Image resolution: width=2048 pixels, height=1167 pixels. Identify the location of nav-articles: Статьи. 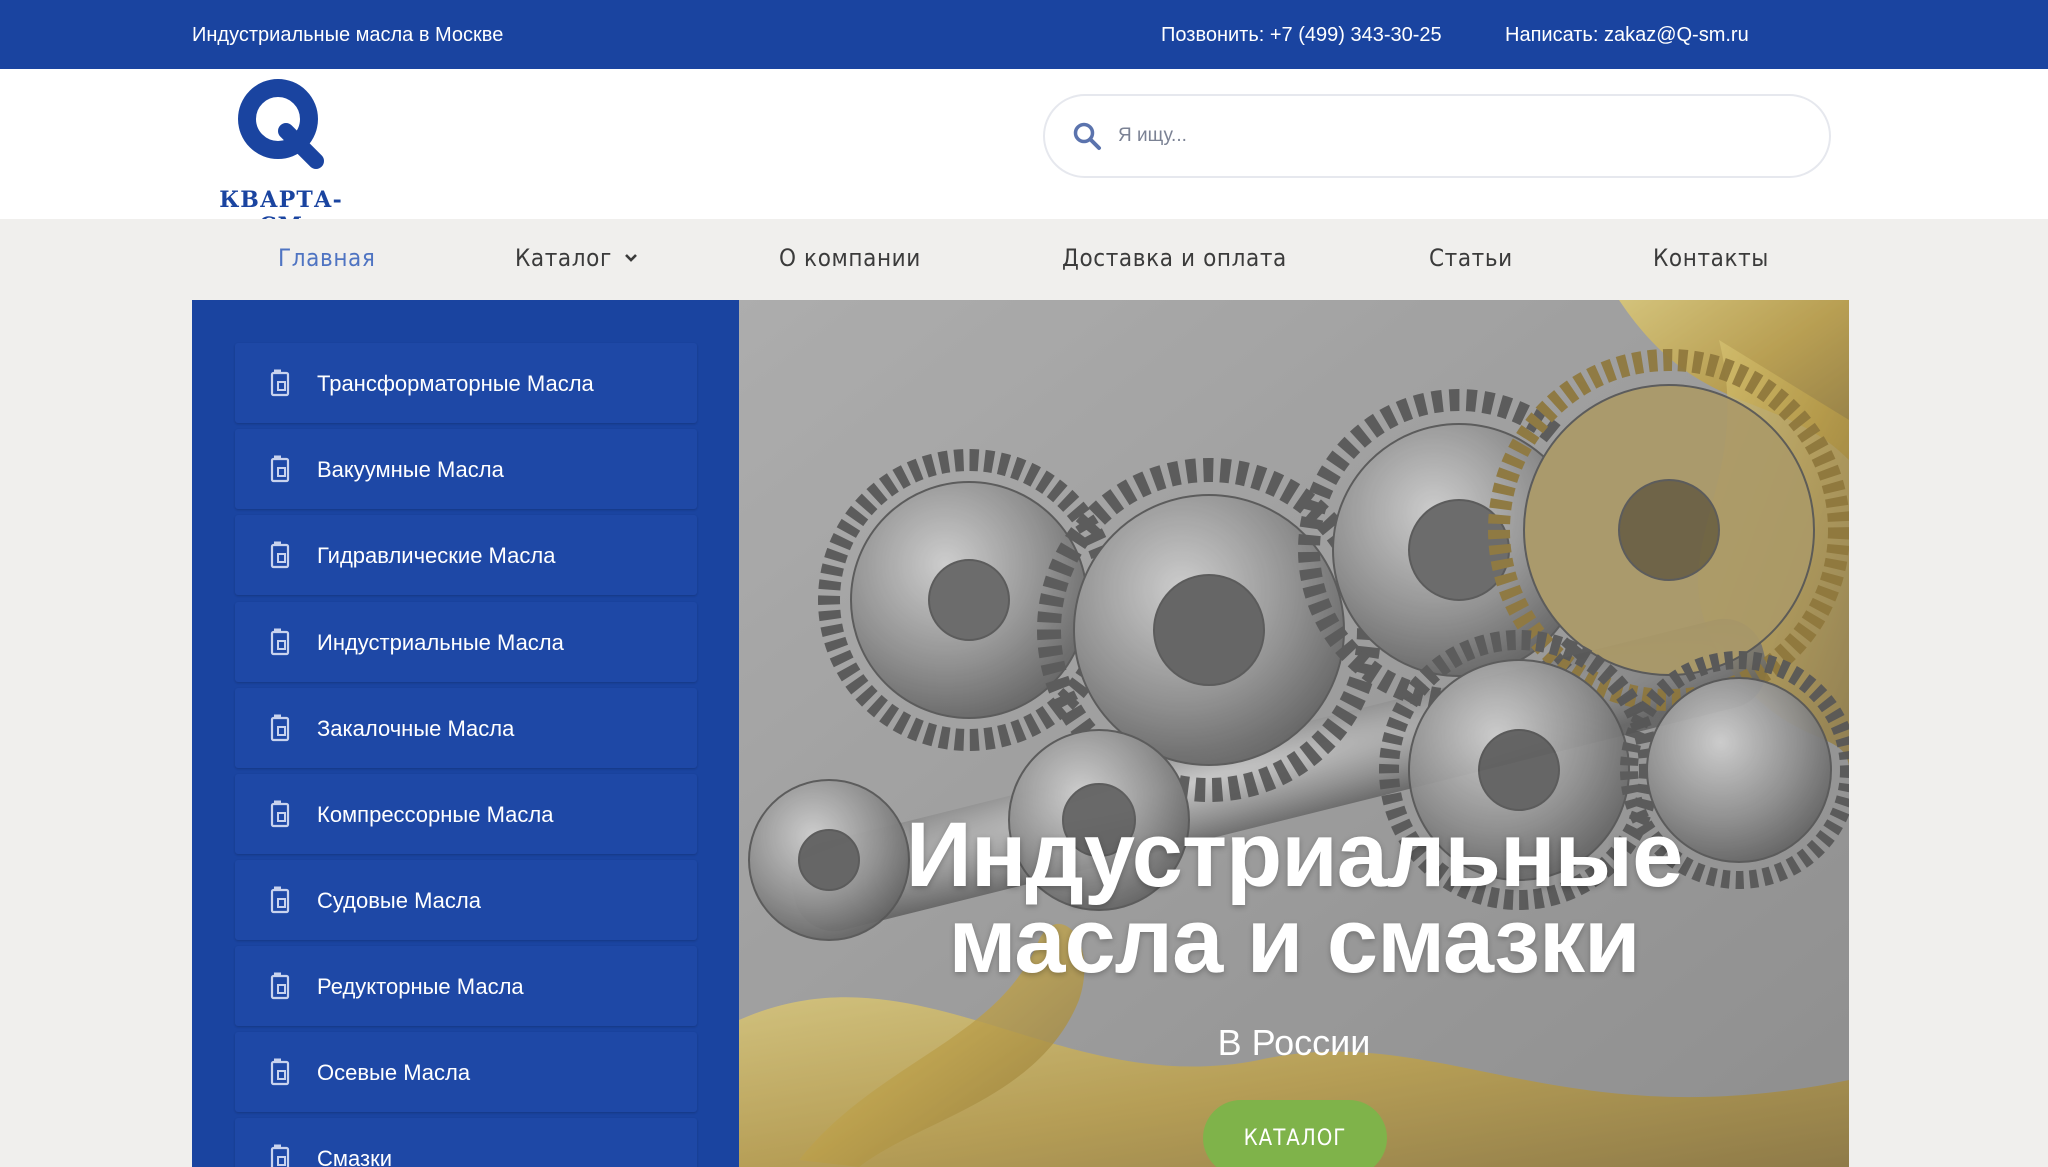
(1471, 258).